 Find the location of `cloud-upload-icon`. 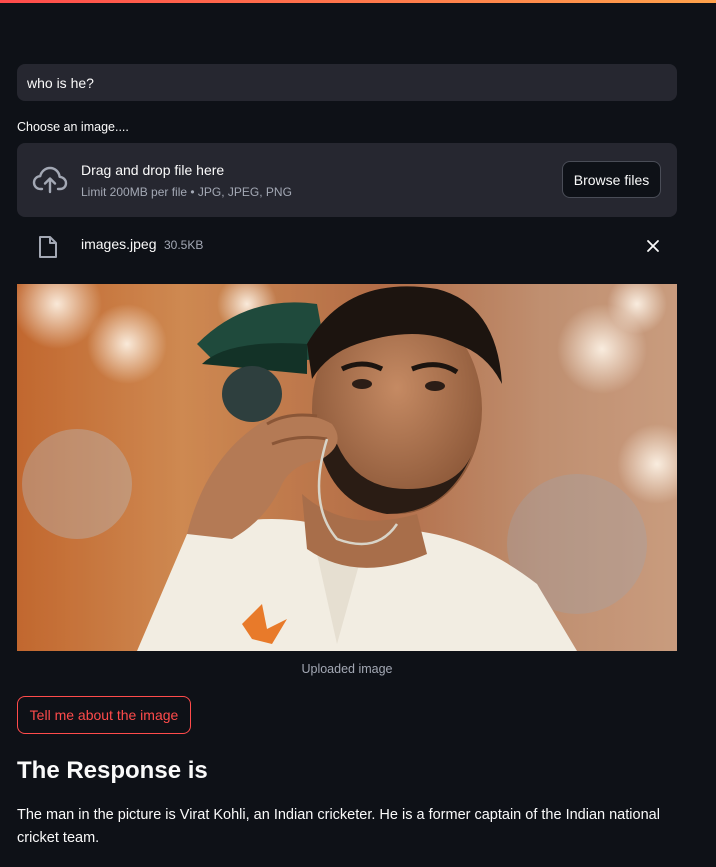

cloud-upload-icon is located at coordinates (50, 180).